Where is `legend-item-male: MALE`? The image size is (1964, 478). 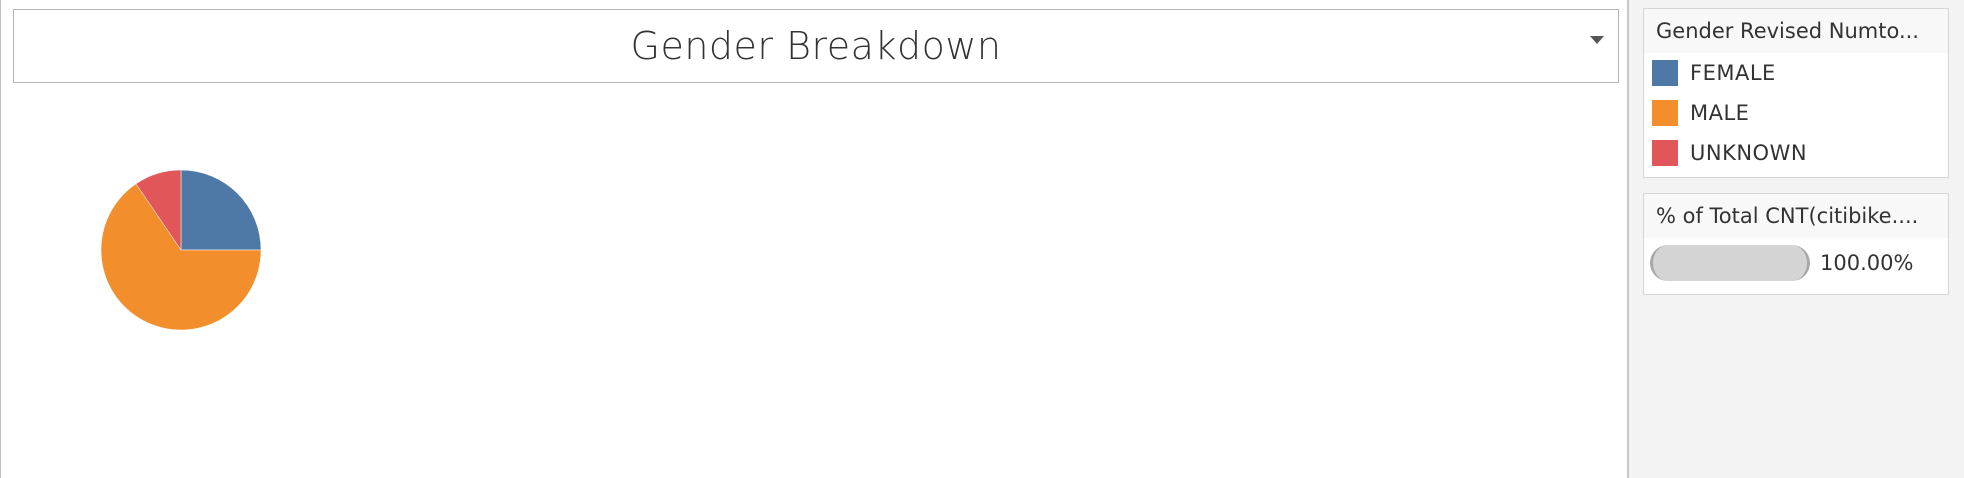 legend-item-male: MALE is located at coordinates (1796, 113).